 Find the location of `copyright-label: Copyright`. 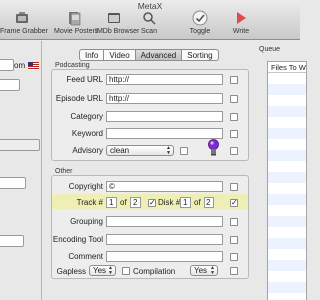

copyright-label: Copyright is located at coordinates (85, 186).